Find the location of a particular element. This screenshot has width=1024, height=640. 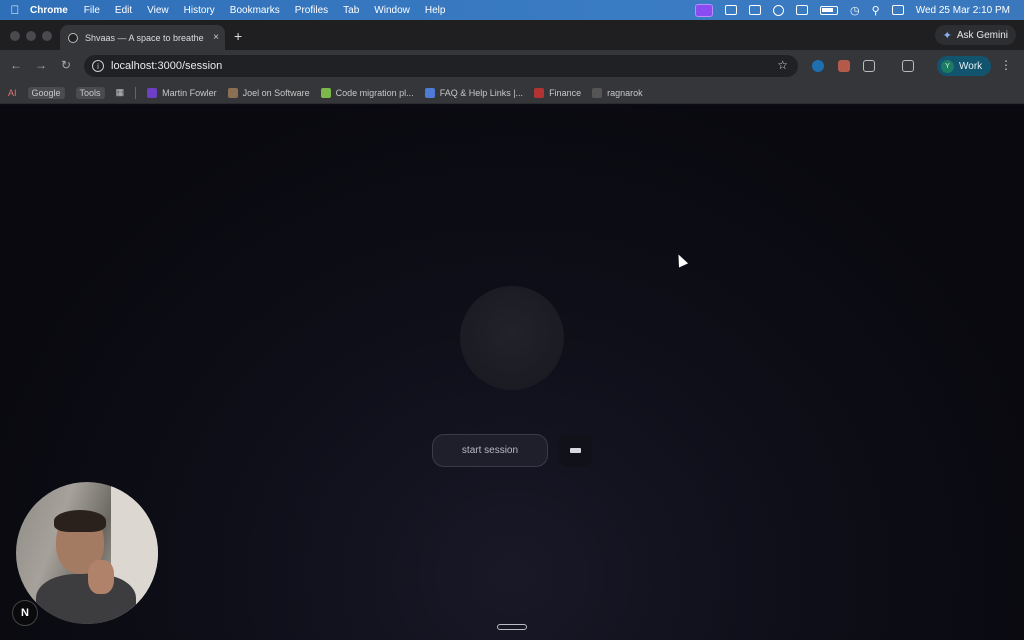

react-devtools-icon is located at coordinates (818, 66).